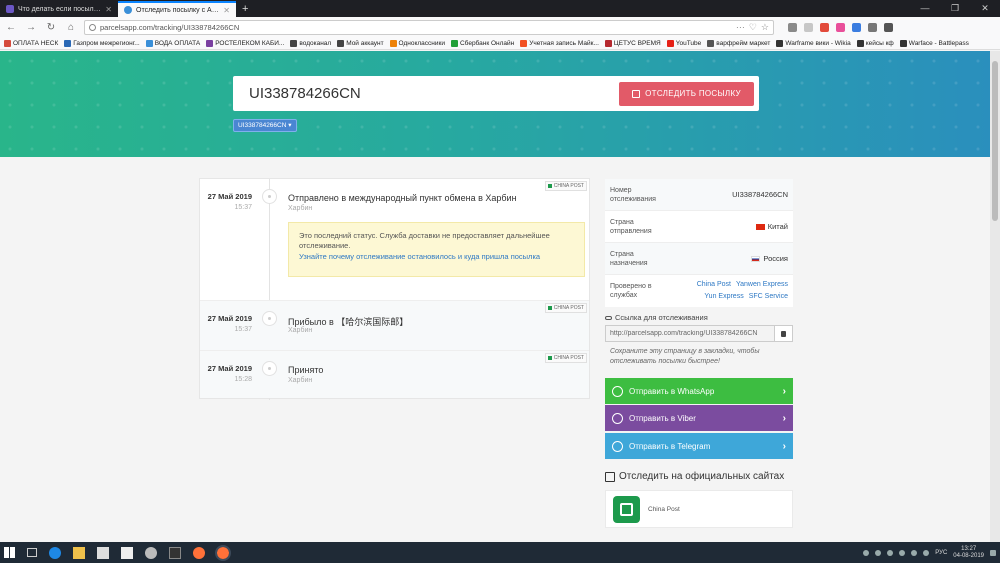 The height and width of the screenshot is (563, 1000). I want to click on bookmark-item: Warframe вики - Wikia, so click(813, 43).